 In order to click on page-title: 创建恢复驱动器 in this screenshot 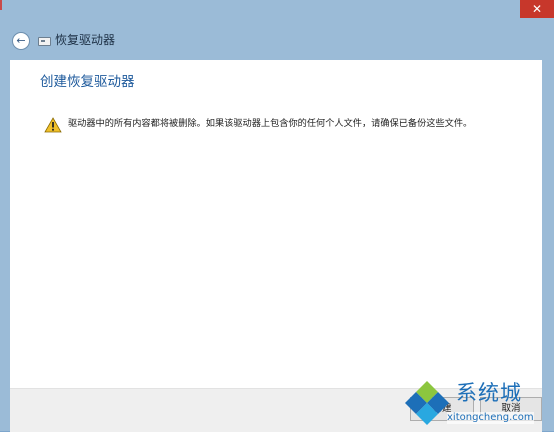, I will do `click(87, 82)`.